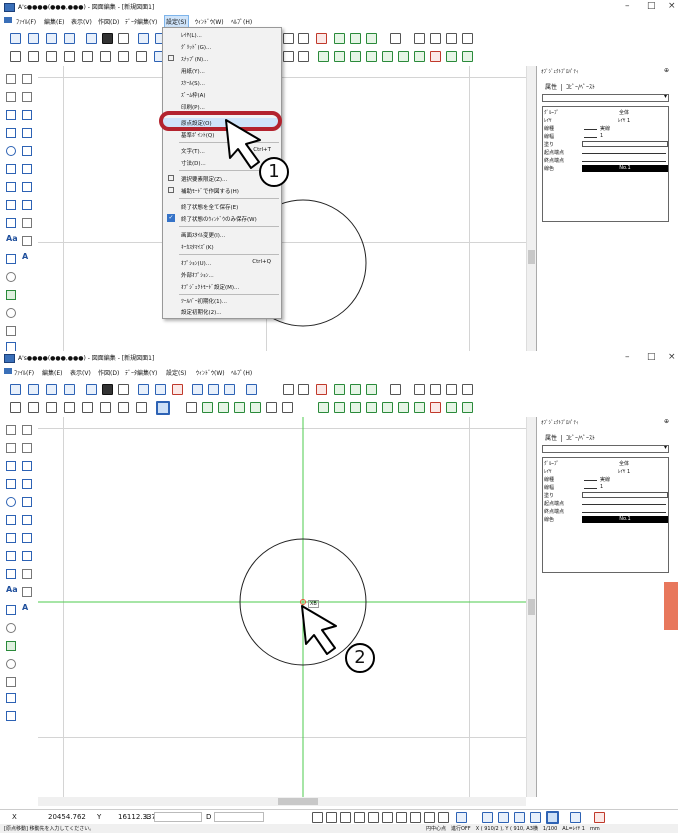  I want to click on save-as-icon, so click(91, 389).